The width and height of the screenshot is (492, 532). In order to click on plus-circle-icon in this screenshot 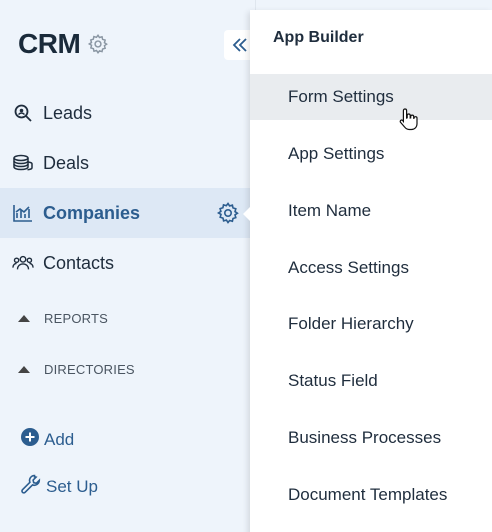, I will do `click(30, 439)`.